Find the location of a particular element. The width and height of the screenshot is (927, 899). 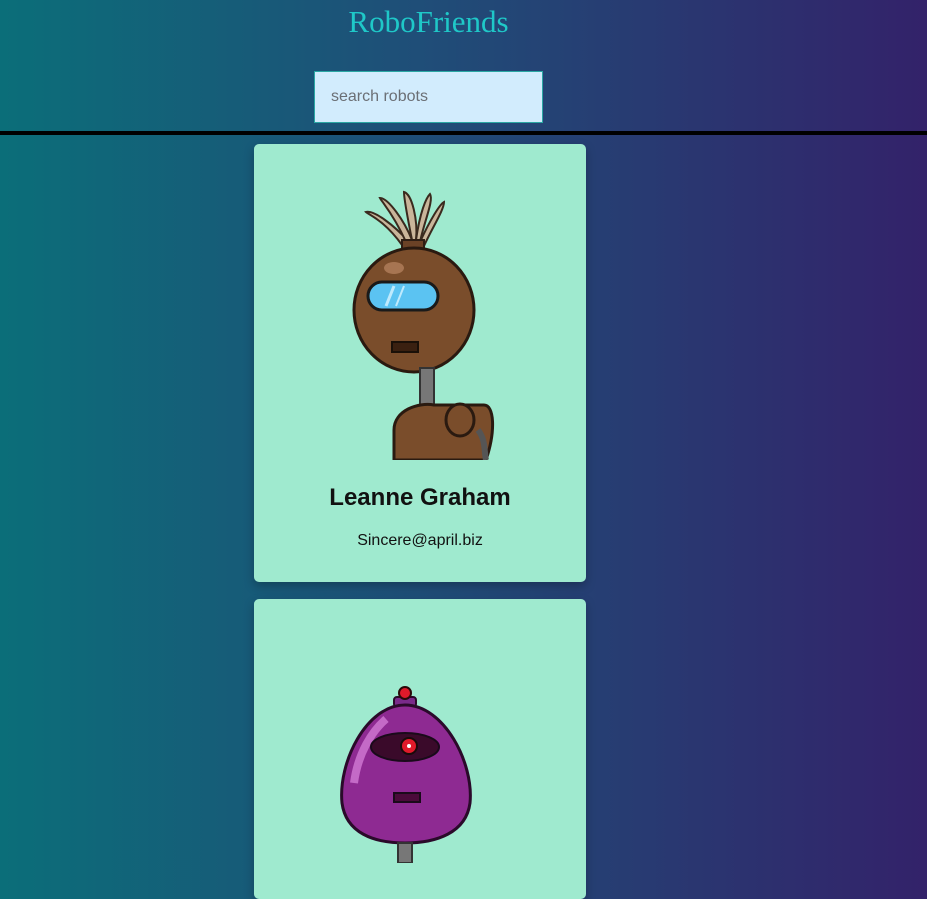

header-divider is located at coordinates (463, 133).